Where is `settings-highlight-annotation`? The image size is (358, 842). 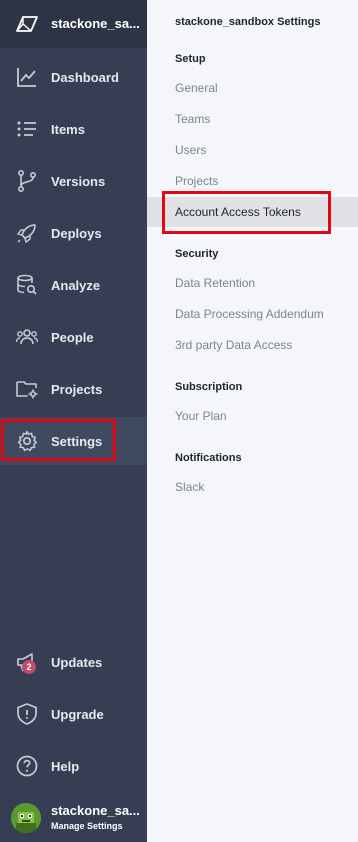
settings-highlight-annotation is located at coordinates (58, 440).